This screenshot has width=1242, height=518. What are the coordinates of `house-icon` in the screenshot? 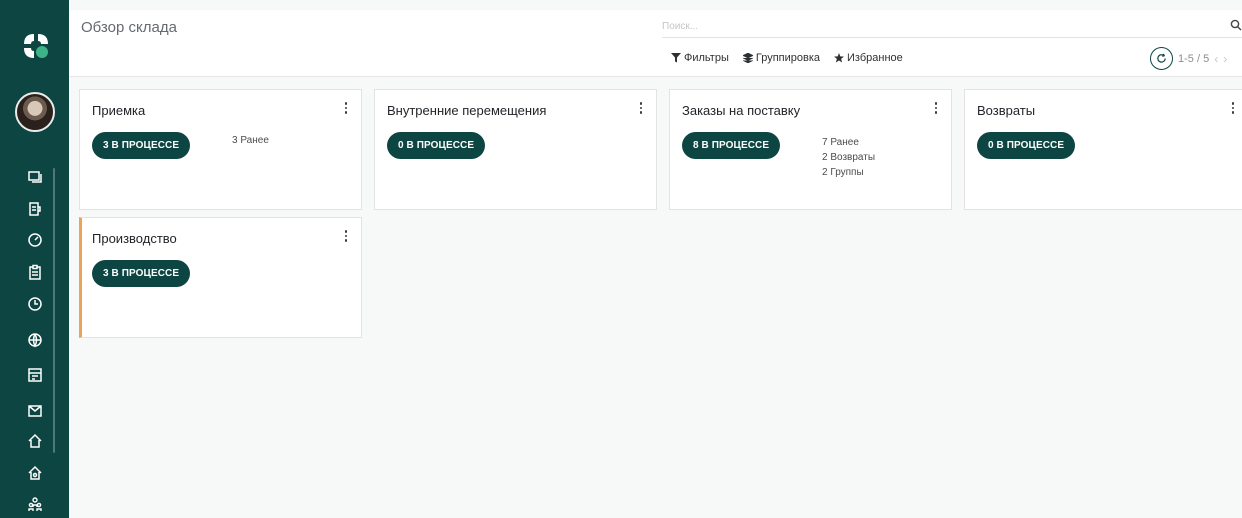 It's located at (35, 473).